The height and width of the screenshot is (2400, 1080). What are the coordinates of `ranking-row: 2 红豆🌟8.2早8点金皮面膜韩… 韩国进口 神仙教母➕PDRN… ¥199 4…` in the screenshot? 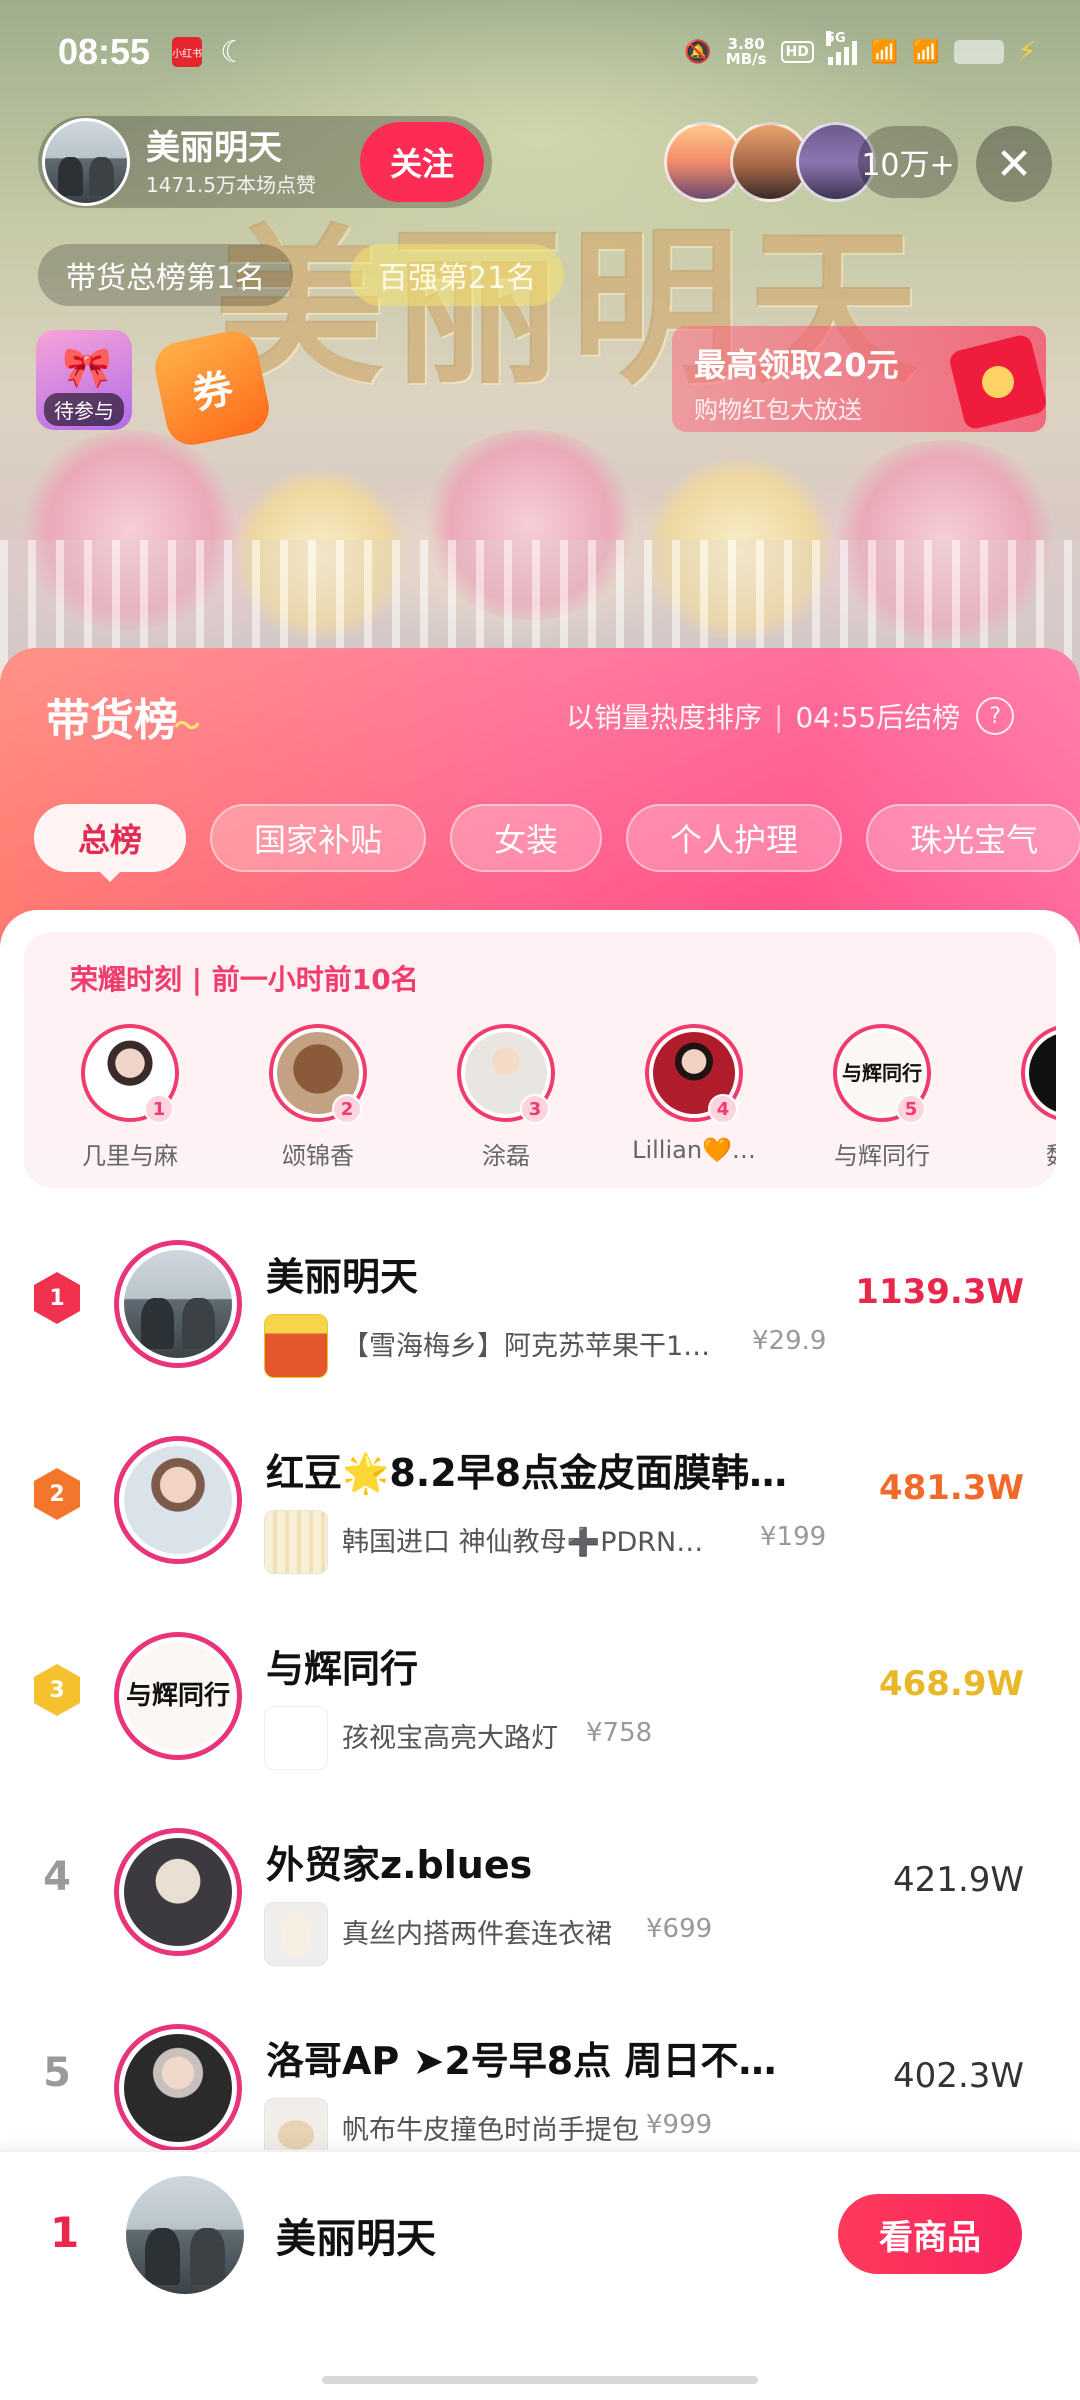 It's located at (540, 1504).